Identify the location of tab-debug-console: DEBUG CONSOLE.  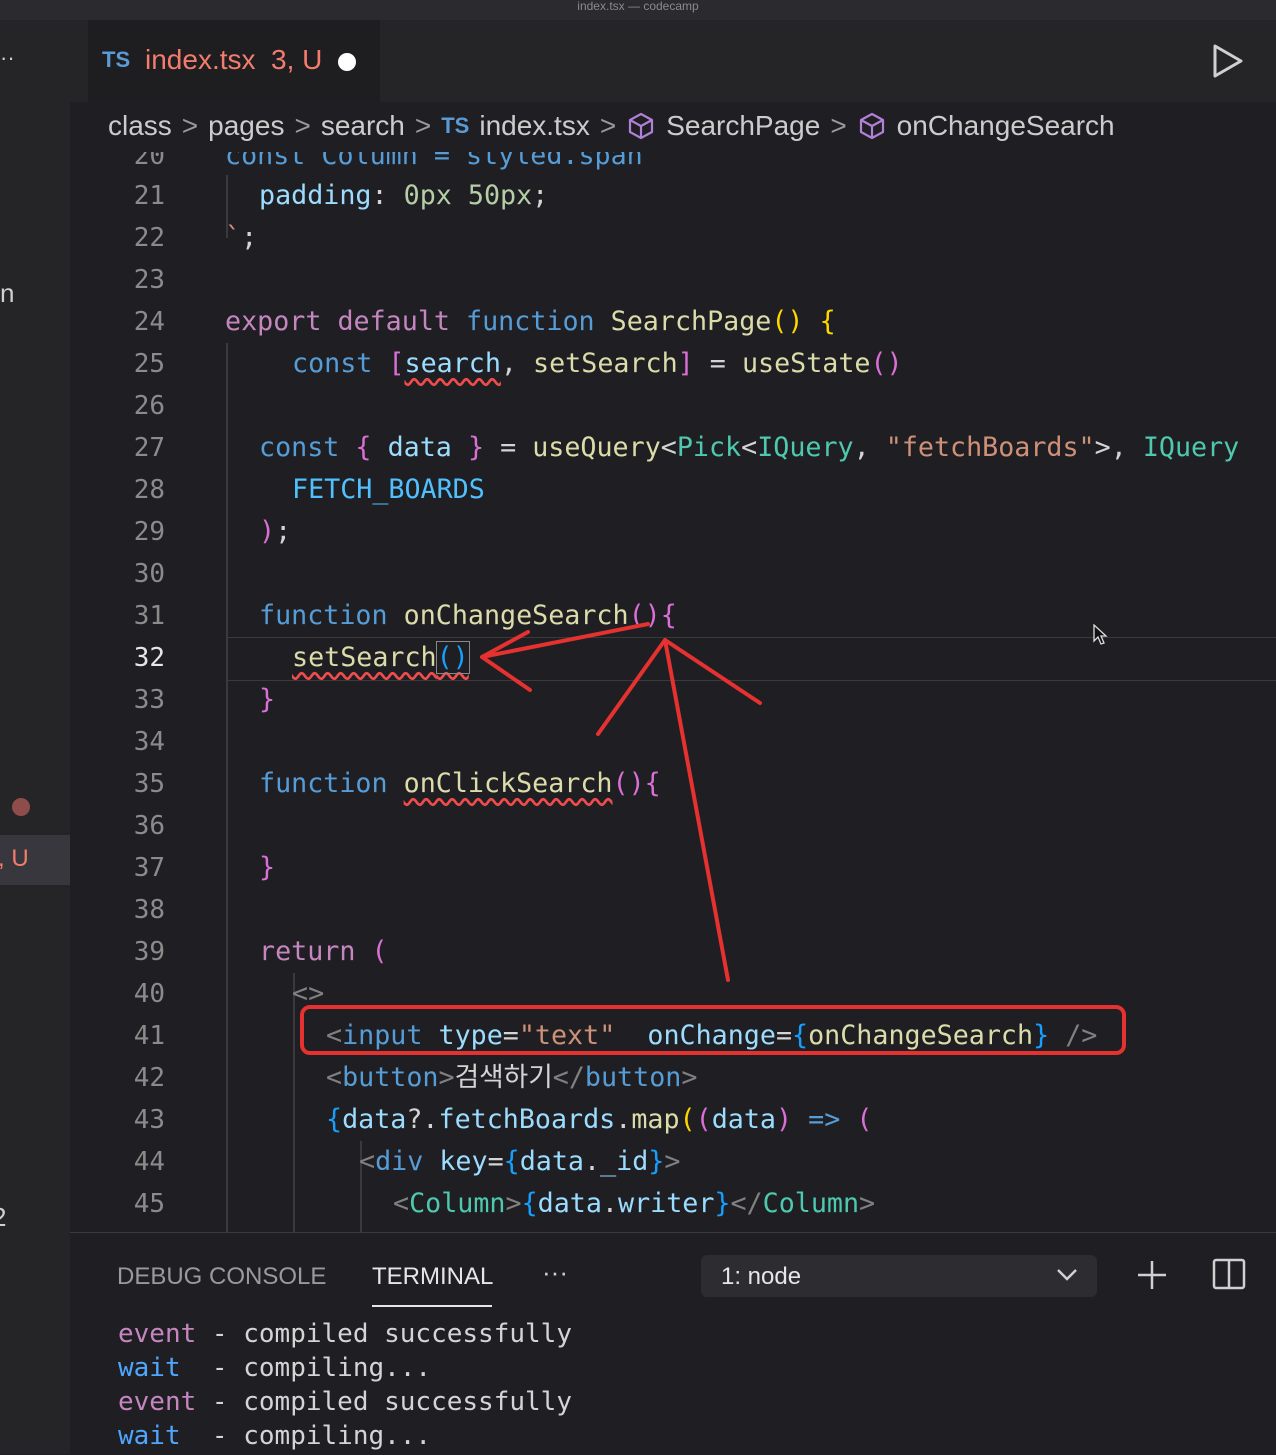
(221, 1277).